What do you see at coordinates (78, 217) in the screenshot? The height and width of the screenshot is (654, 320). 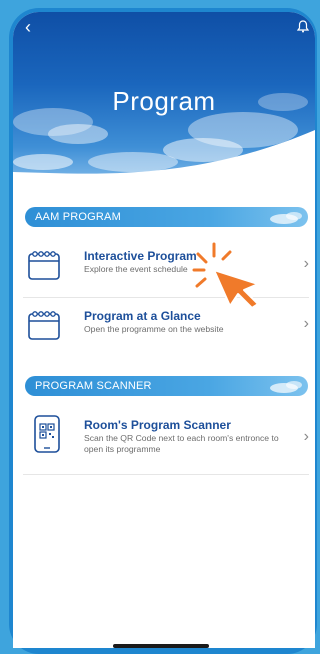 I see `section-label: AAM PROGRAM` at bounding box center [78, 217].